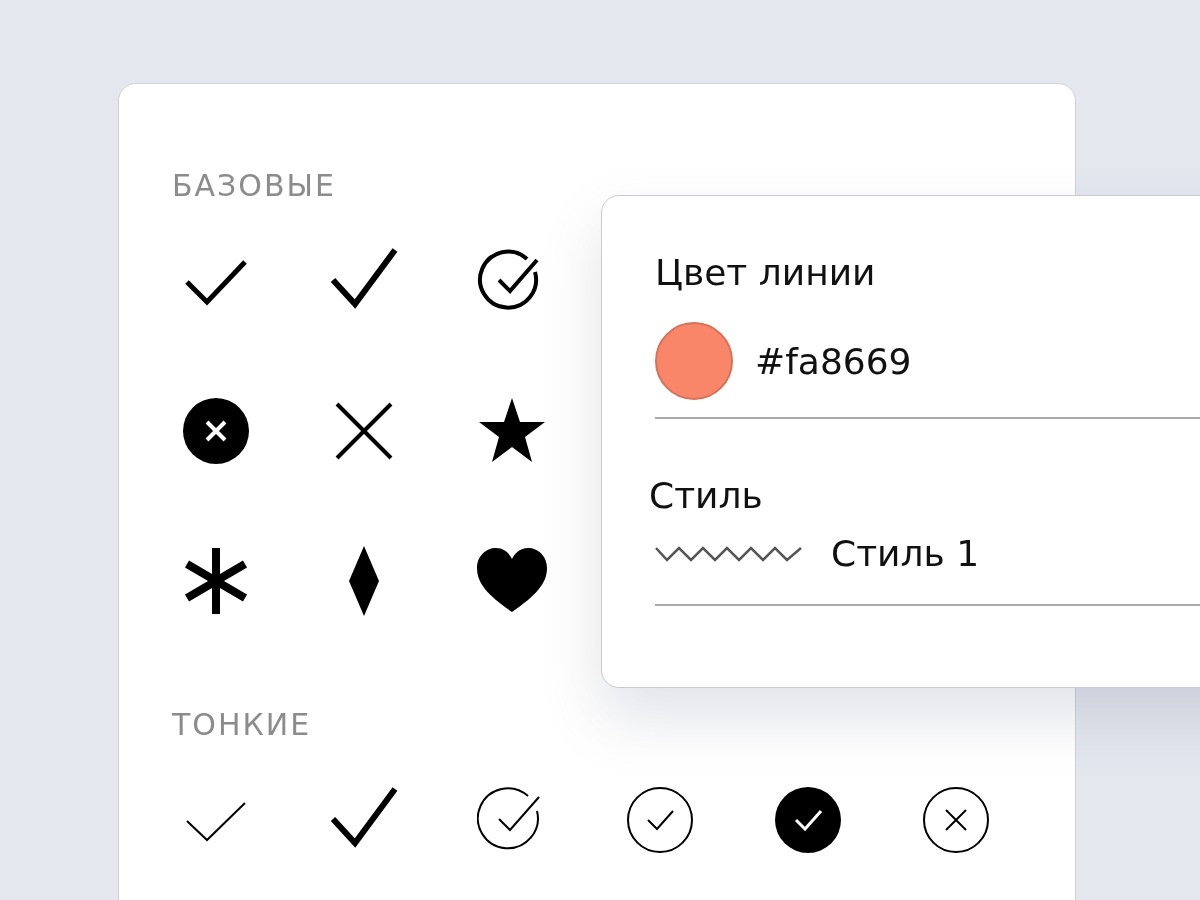 The image size is (1200, 900). Describe the element at coordinates (927, 370) in the screenshot. I see `color-field: #fa8669` at that location.